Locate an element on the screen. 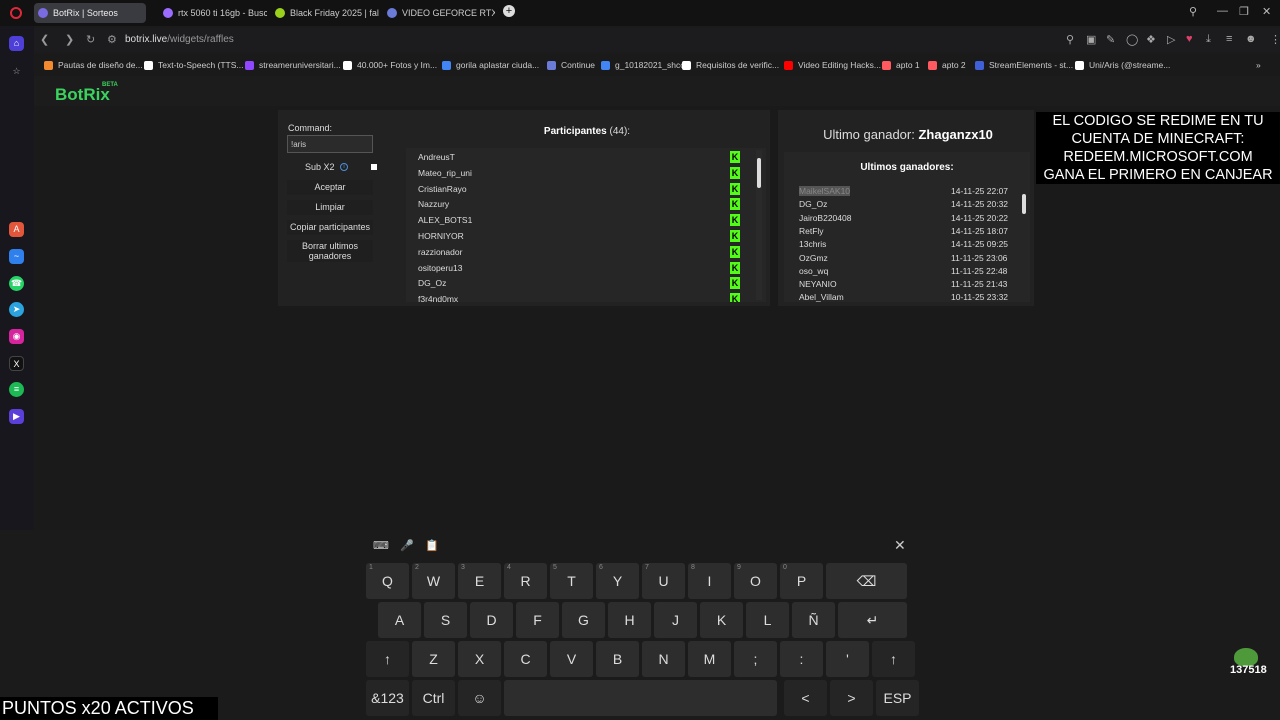 The width and height of the screenshot is (1280, 720). extensions-icon: ❖ is located at coordinates (1151, 39).